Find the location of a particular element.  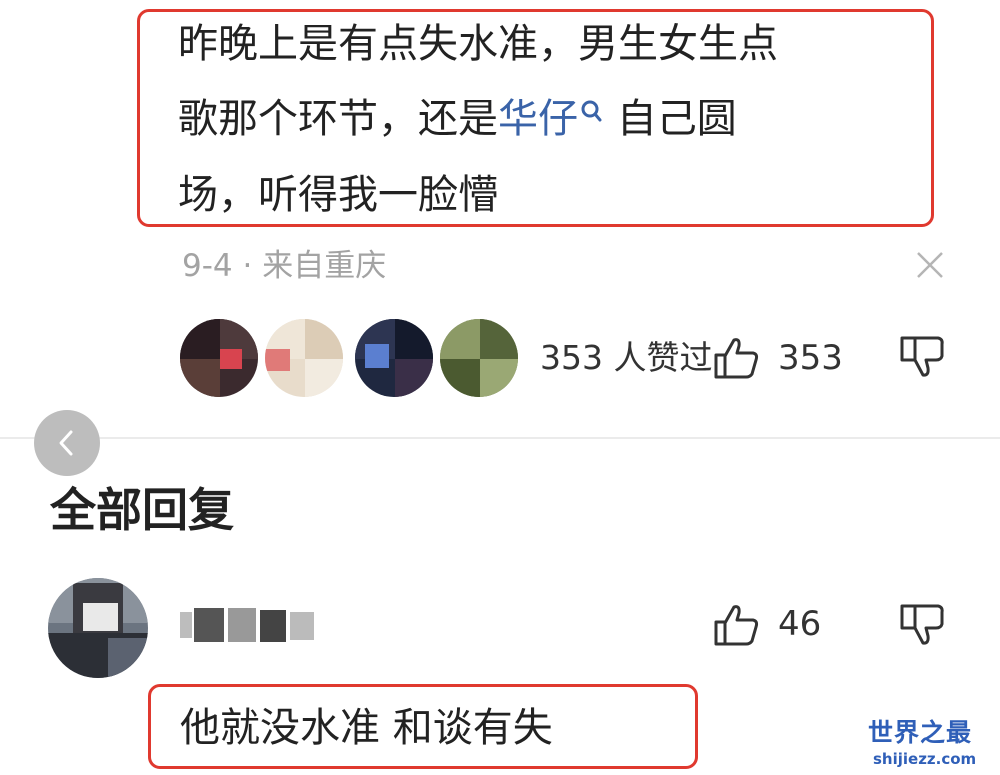

search-icon is located at coordinates (591, 115).